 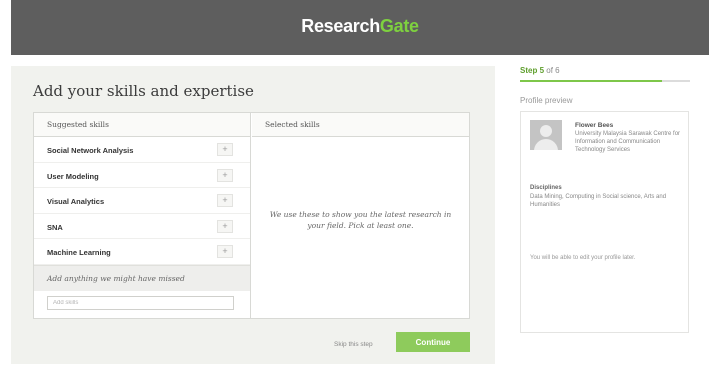 I want to click on avatar-head, so click(x=546, y=131).